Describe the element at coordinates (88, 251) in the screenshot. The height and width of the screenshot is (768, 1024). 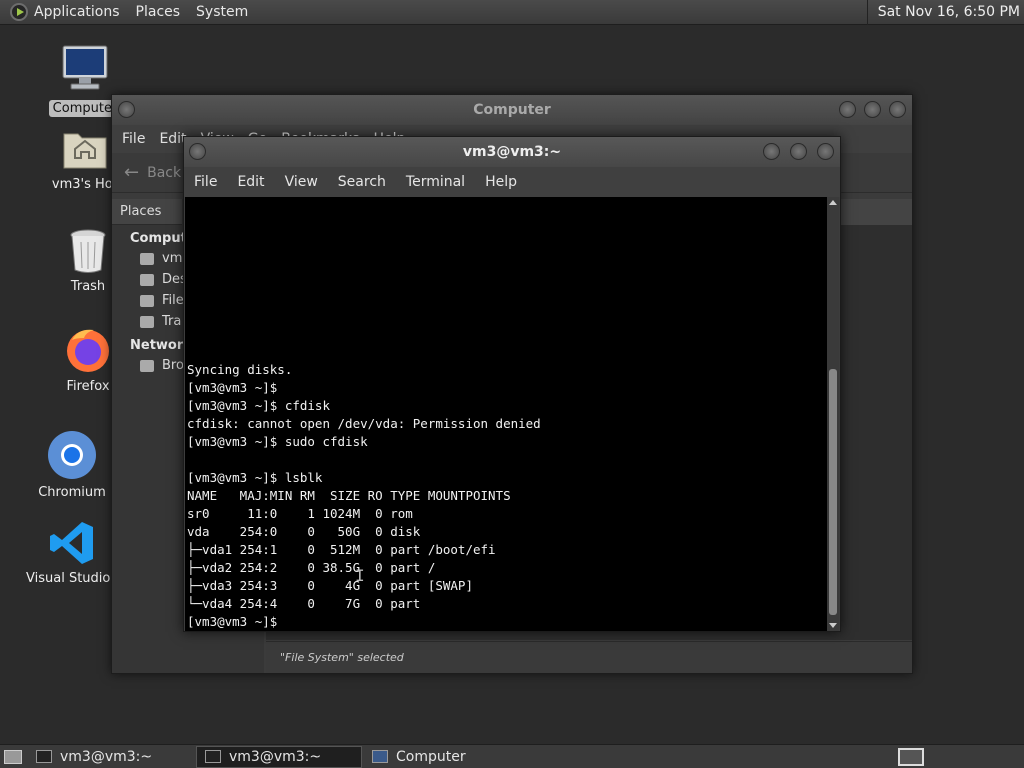
I see `trash-icon` at that location.